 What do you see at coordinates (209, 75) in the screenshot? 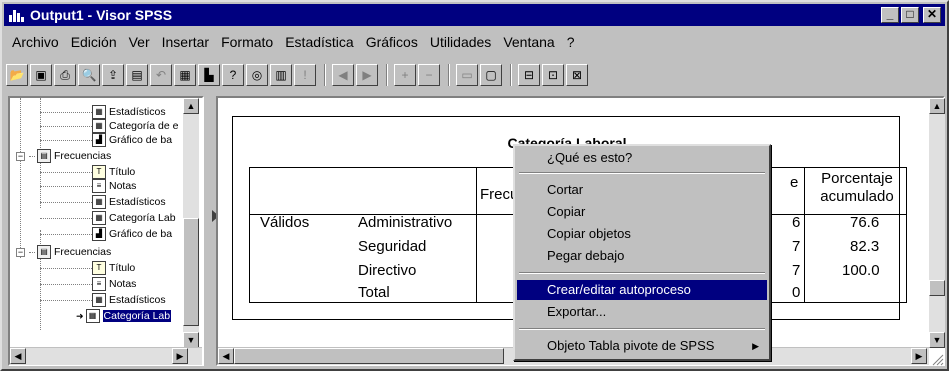
I see `goto-chart-icon: ▙` at bounding box center [209, 75].